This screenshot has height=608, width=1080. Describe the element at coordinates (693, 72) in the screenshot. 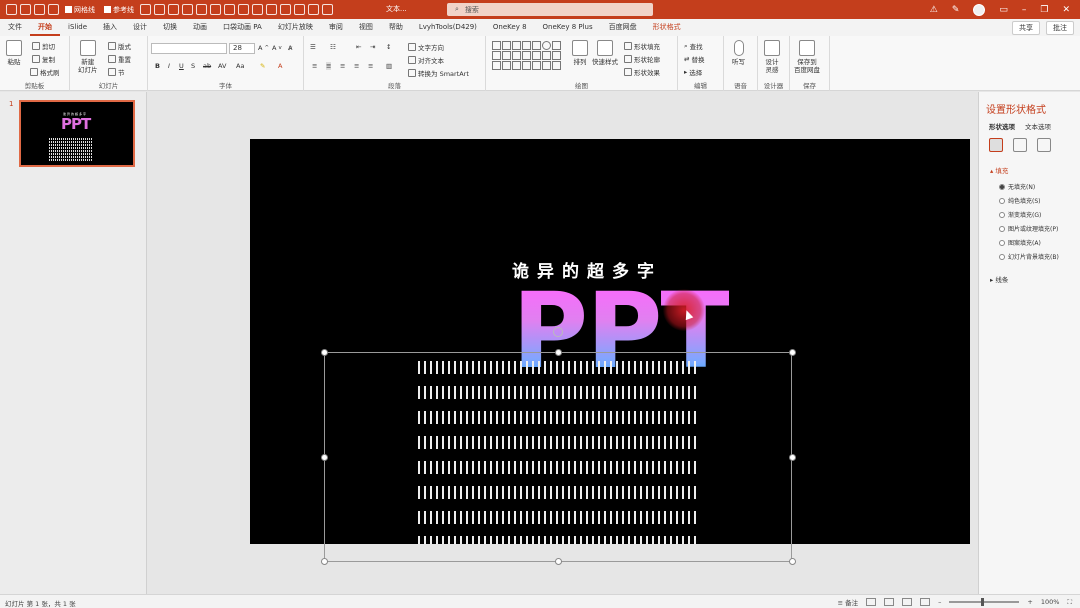

I see `select-button: ▸ 选择` at that location.